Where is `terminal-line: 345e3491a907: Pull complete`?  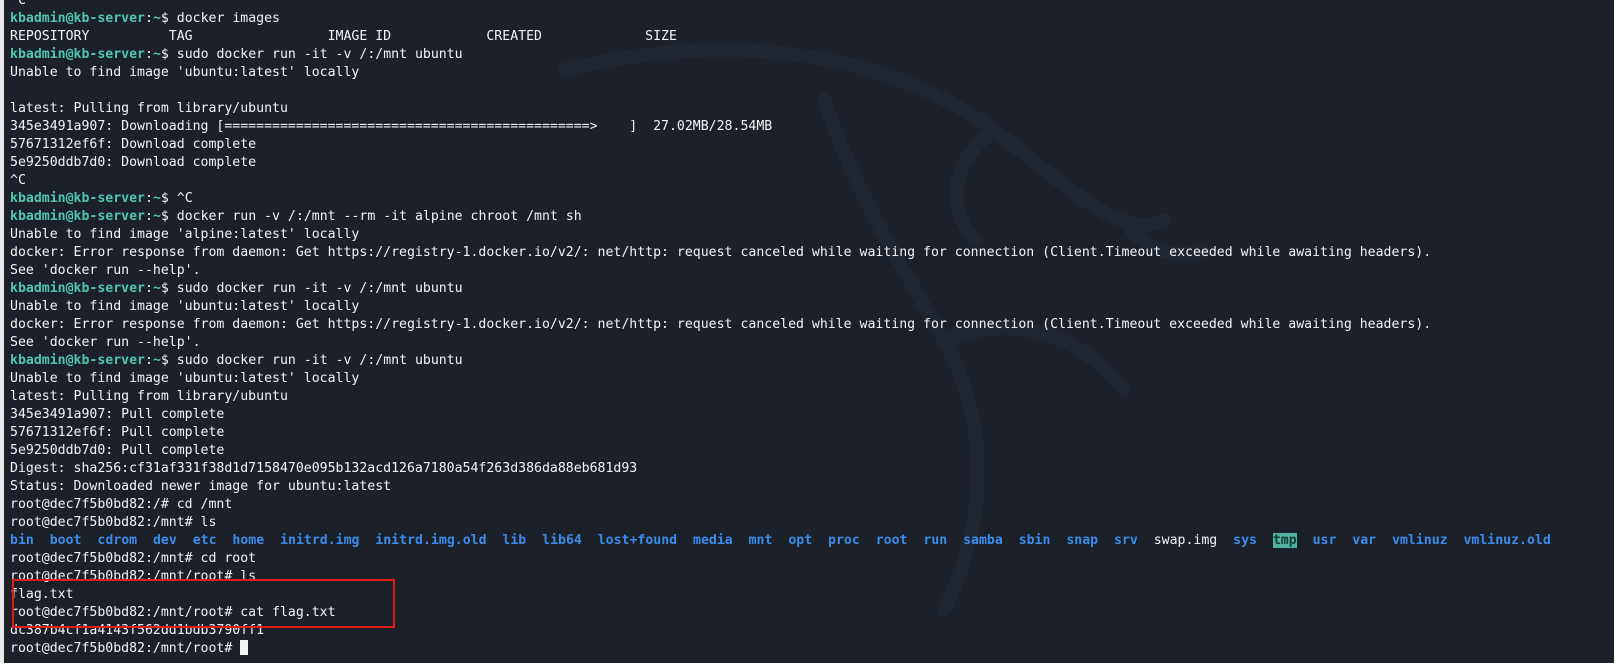 terminal-line: 345e3491a907: Pull complete is located at coordinates (780, 415).